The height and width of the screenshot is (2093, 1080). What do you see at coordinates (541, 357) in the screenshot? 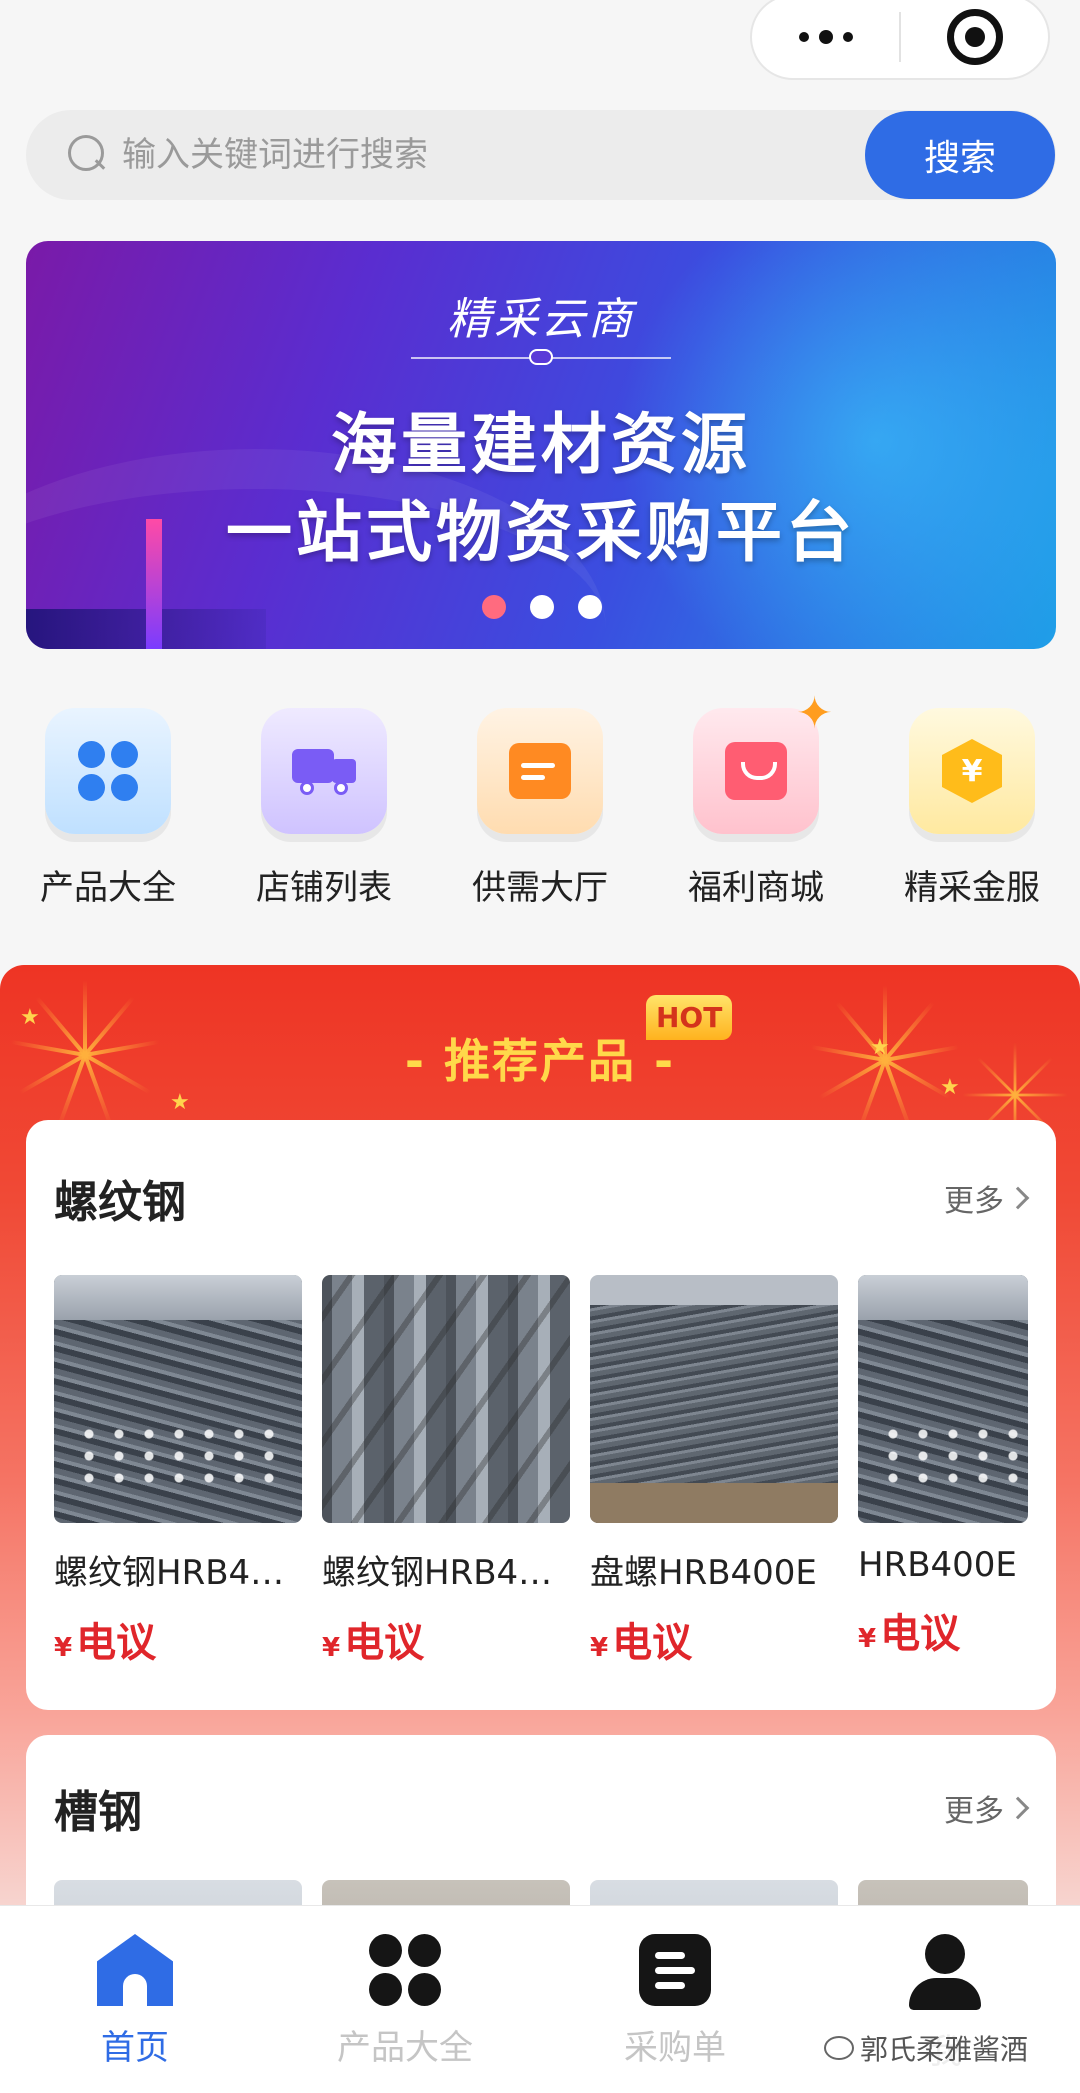
I see `banner-ornament` at bounding box center [541, 357].